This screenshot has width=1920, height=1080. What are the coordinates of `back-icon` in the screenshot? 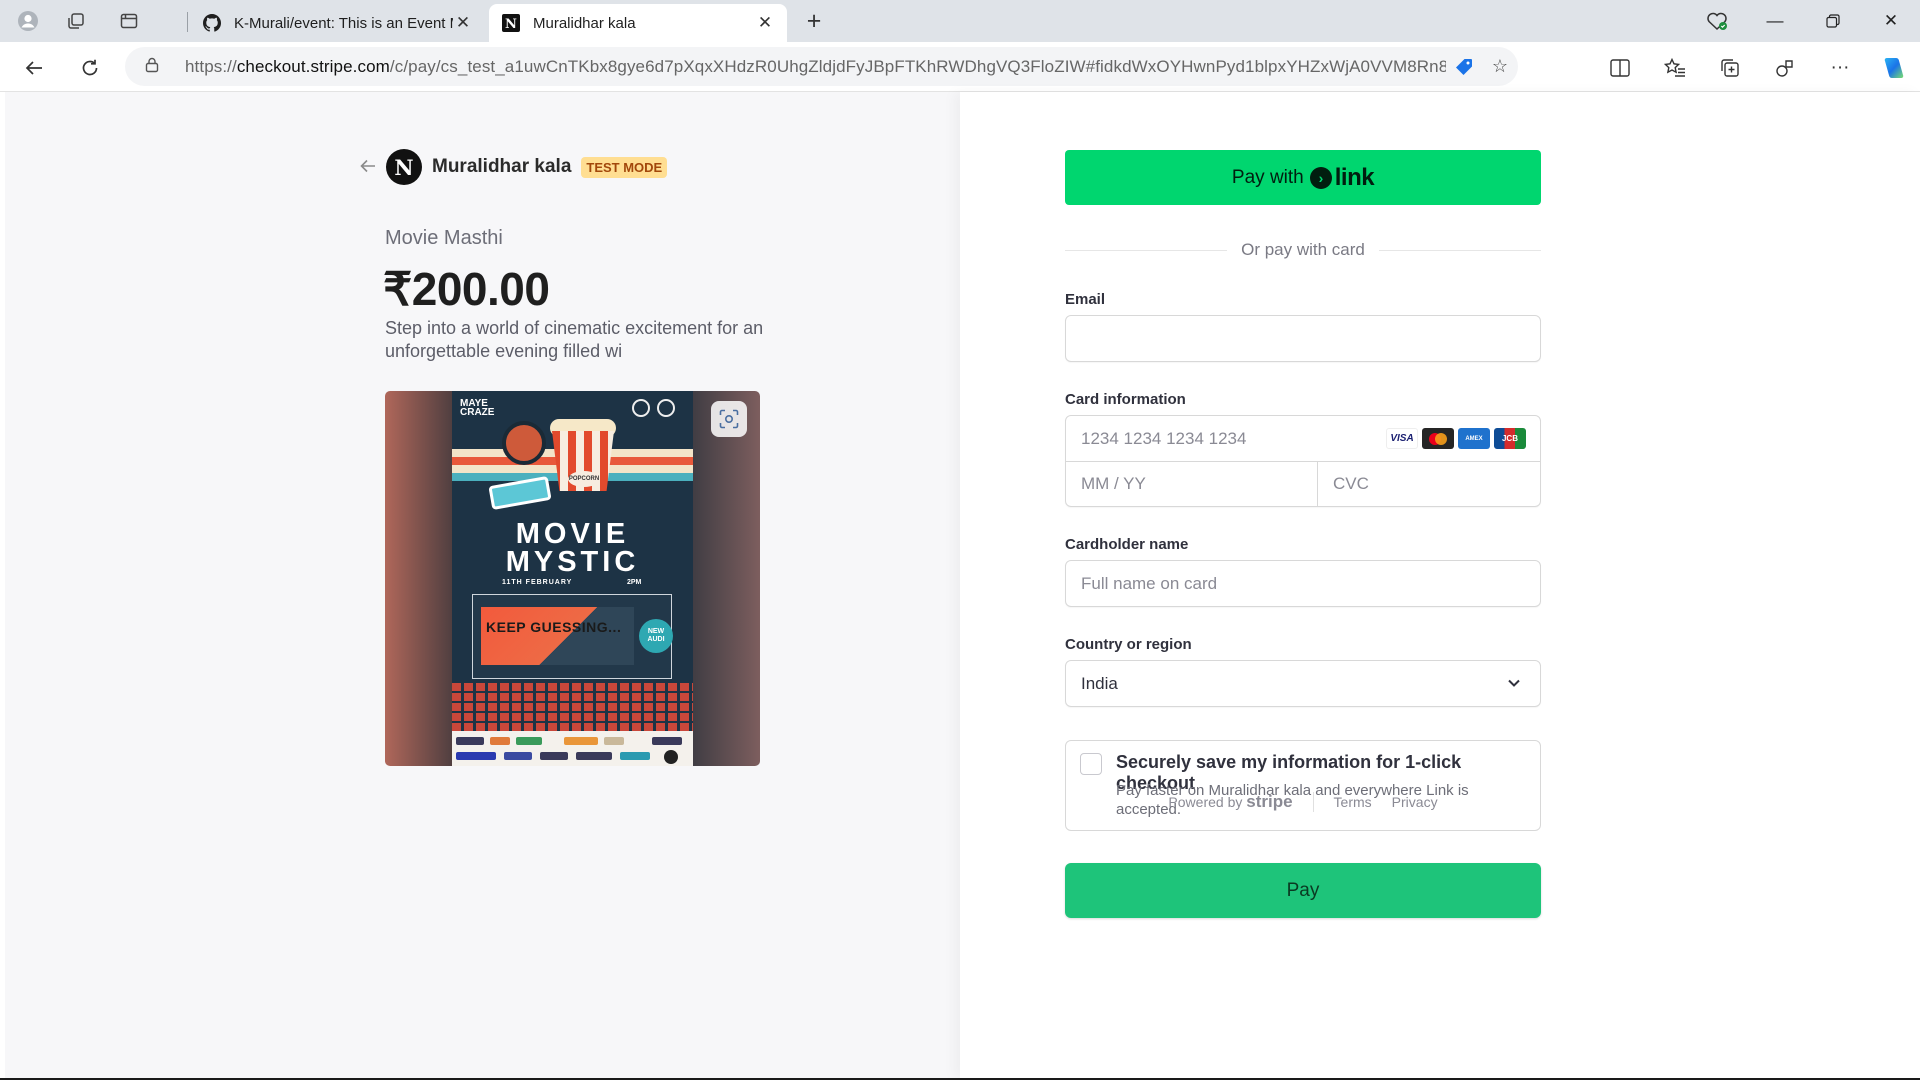 It's located at (34, 68).